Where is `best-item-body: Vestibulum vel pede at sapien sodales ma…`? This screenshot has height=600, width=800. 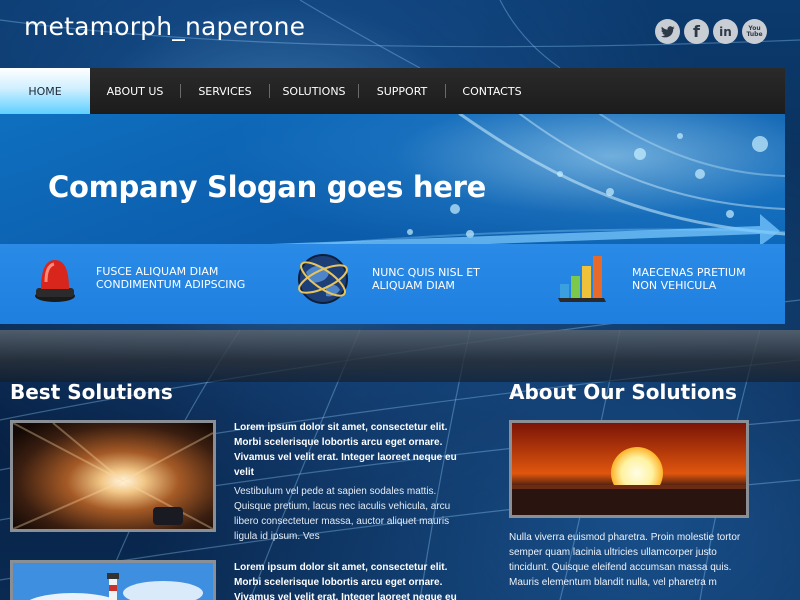 best-item-body: Vestibulum vel pede at sapien sodales ma… is located at coordinates (342, 514).